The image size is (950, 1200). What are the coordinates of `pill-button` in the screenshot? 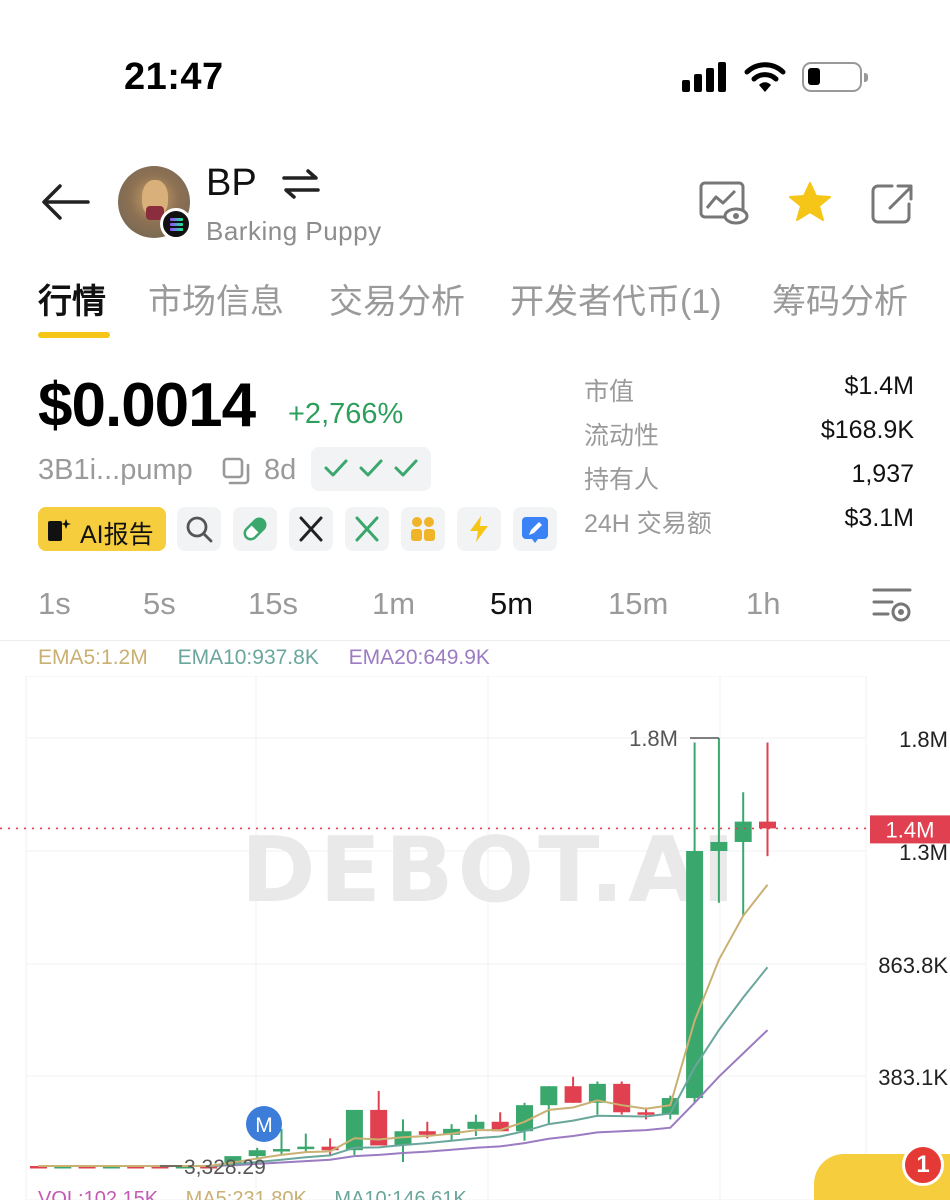 It's located at (255, 529).